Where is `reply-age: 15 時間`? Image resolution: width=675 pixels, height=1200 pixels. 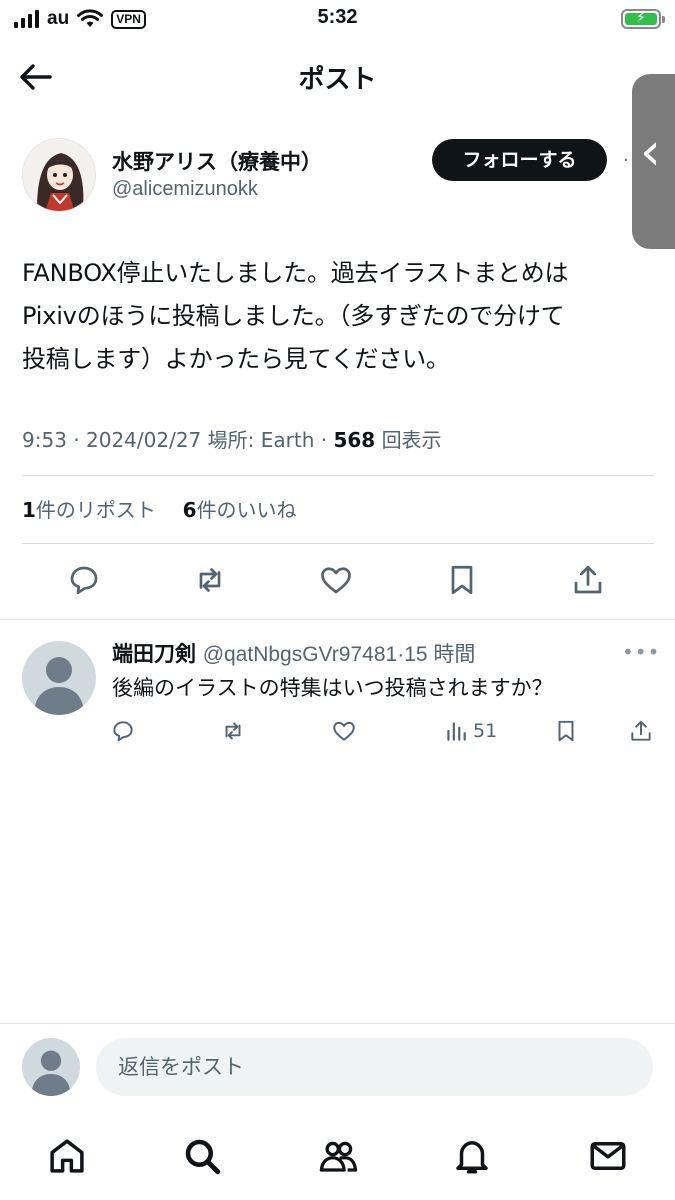 reply-age: 15 時間 is located at coordinates (440, 654).